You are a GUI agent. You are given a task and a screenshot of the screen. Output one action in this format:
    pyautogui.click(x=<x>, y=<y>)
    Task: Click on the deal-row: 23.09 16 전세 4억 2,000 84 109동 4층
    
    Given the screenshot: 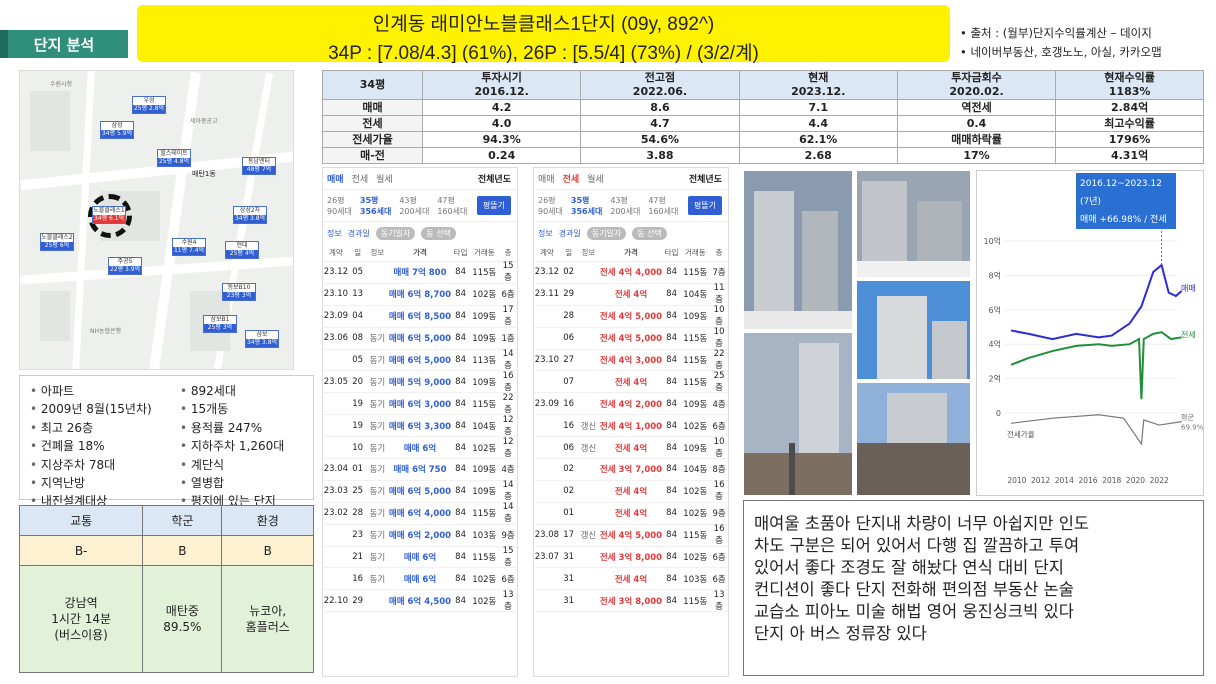 What is the action you would take?
    pyautogui.click(x=631, y=404)
    